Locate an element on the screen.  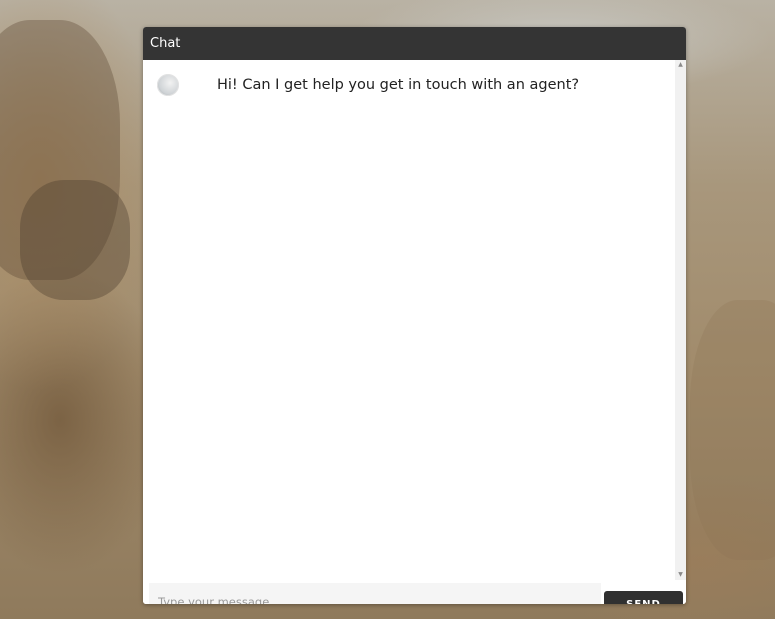
chat-header: Chat is located at coordinates (414, 43).